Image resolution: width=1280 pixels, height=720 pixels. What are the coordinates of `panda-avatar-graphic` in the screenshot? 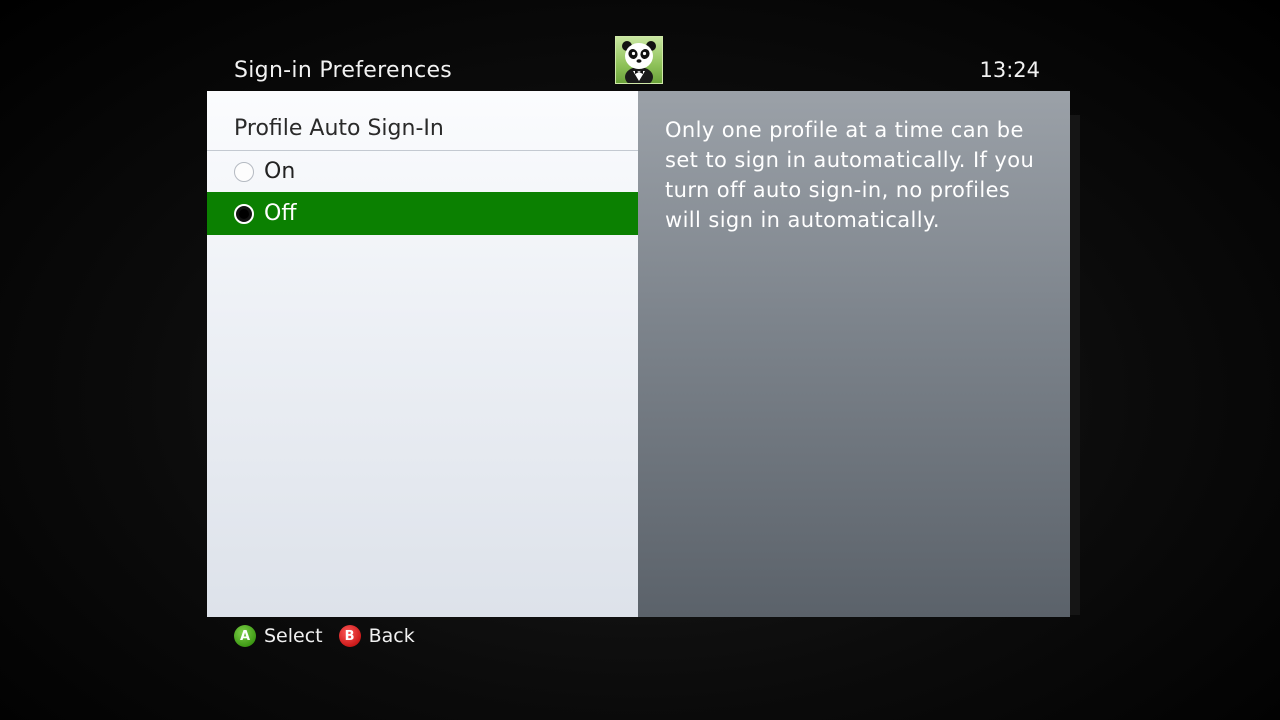 It's located at (639, 62).